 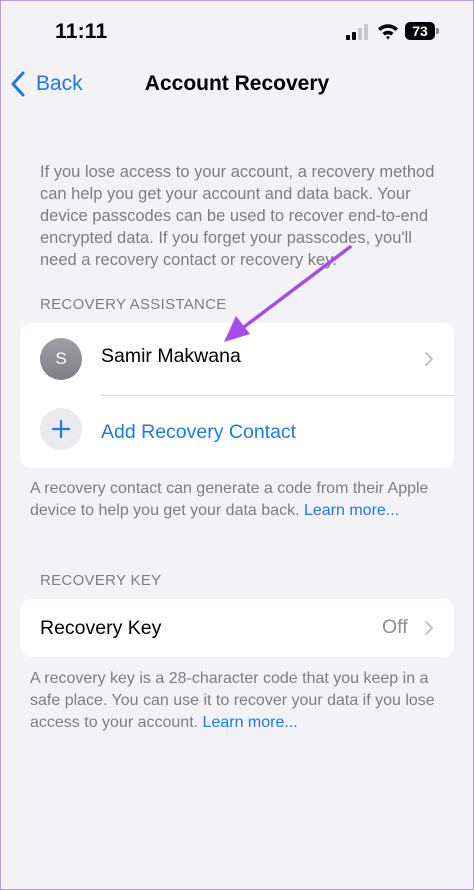 I want to click on status-time: 11:11, so click(x=81, y=31).